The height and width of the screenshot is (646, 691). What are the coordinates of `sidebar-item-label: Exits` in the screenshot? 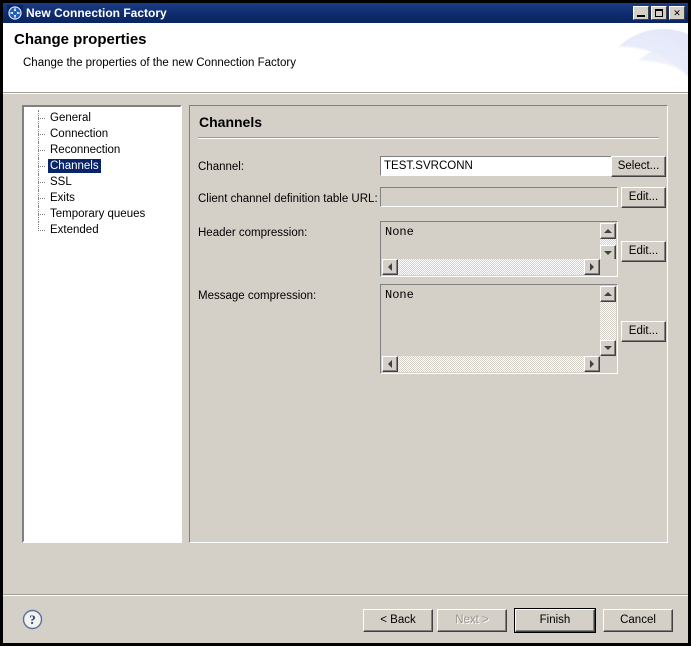 It's located at (62, 198).